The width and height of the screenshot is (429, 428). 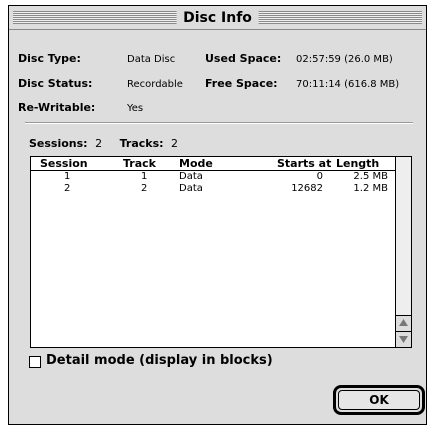 What do you see at coordinates (67, 188) in the screenshot?
I see `session-cell: 2` at bounding box center [67, 188].